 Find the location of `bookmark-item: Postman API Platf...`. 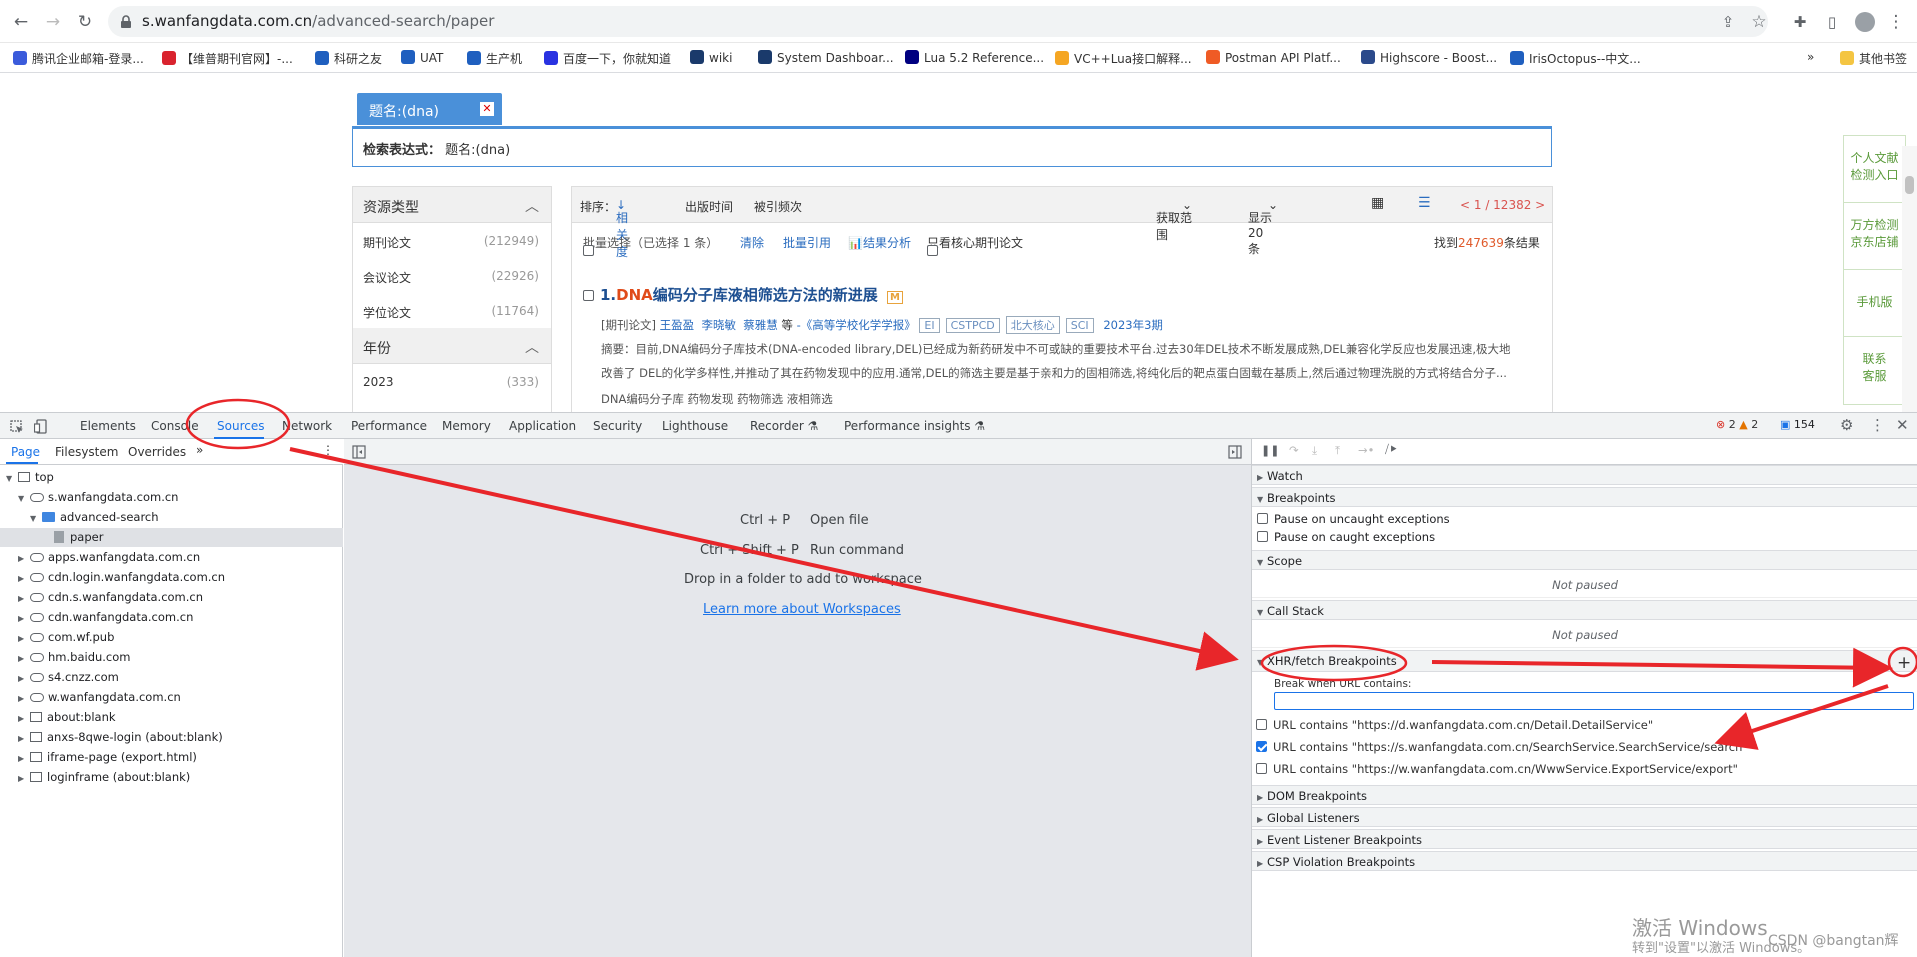

bookmark-item: Postman API Platf... is located at coordinates (1273, 57).